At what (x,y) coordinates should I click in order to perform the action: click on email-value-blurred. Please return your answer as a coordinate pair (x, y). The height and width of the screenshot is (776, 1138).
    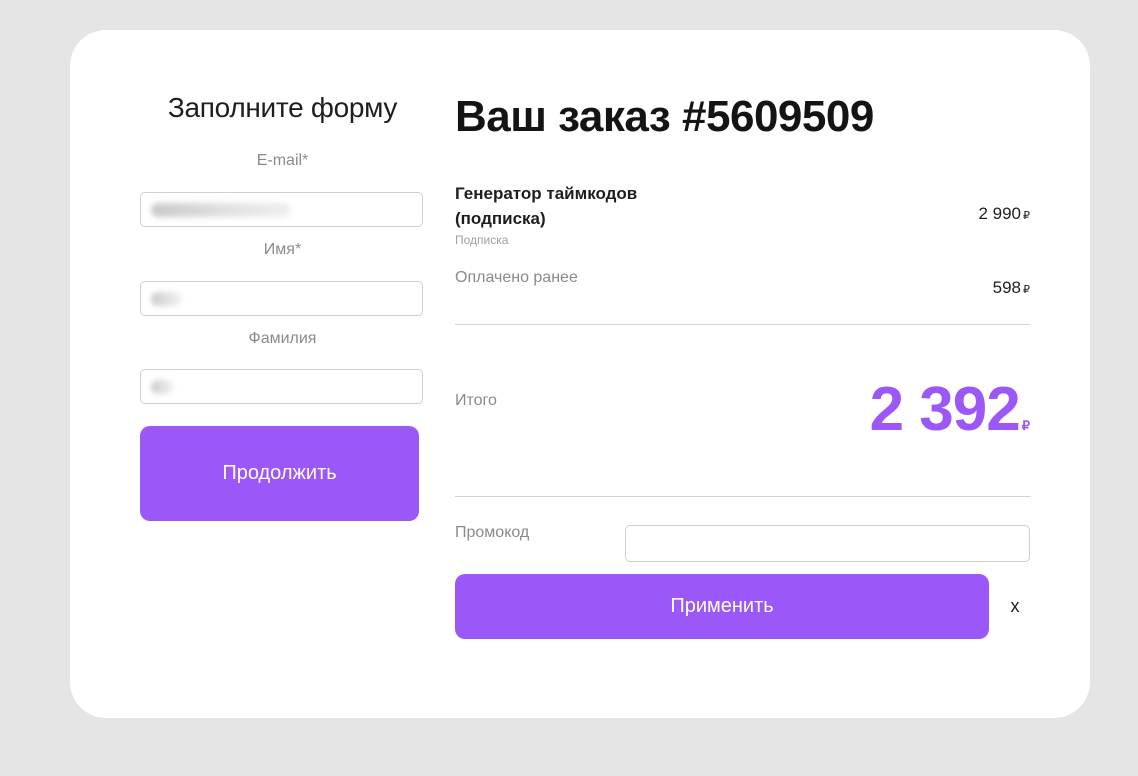
    Looking at the image, I should click on (221, 210).